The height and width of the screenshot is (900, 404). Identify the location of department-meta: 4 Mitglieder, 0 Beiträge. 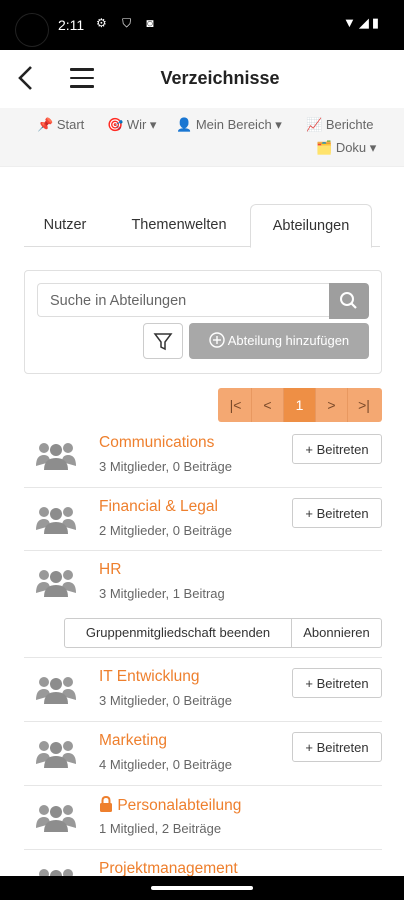
(165, 764).